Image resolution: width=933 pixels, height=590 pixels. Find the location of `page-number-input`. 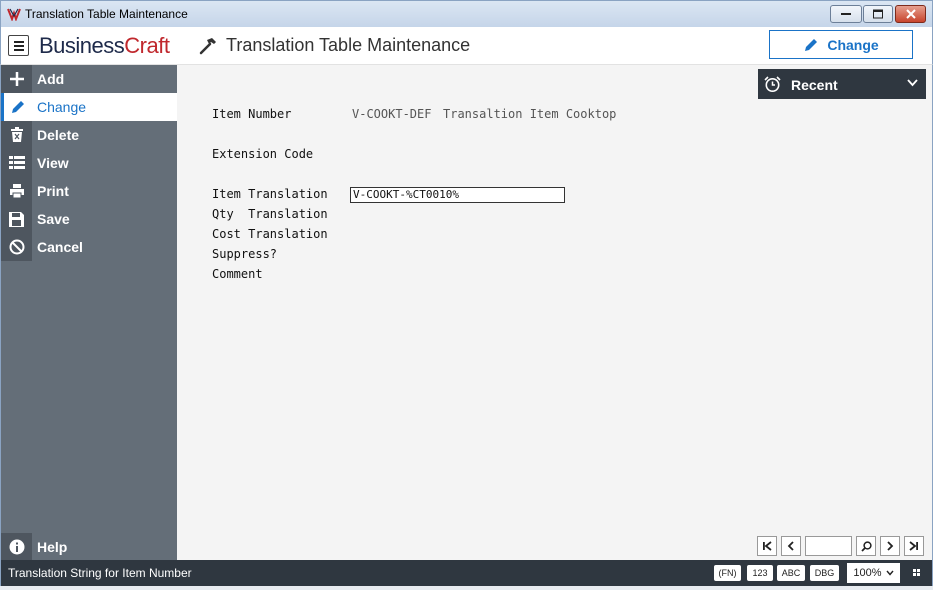

page-number-input is located at coordinates (828, 546).